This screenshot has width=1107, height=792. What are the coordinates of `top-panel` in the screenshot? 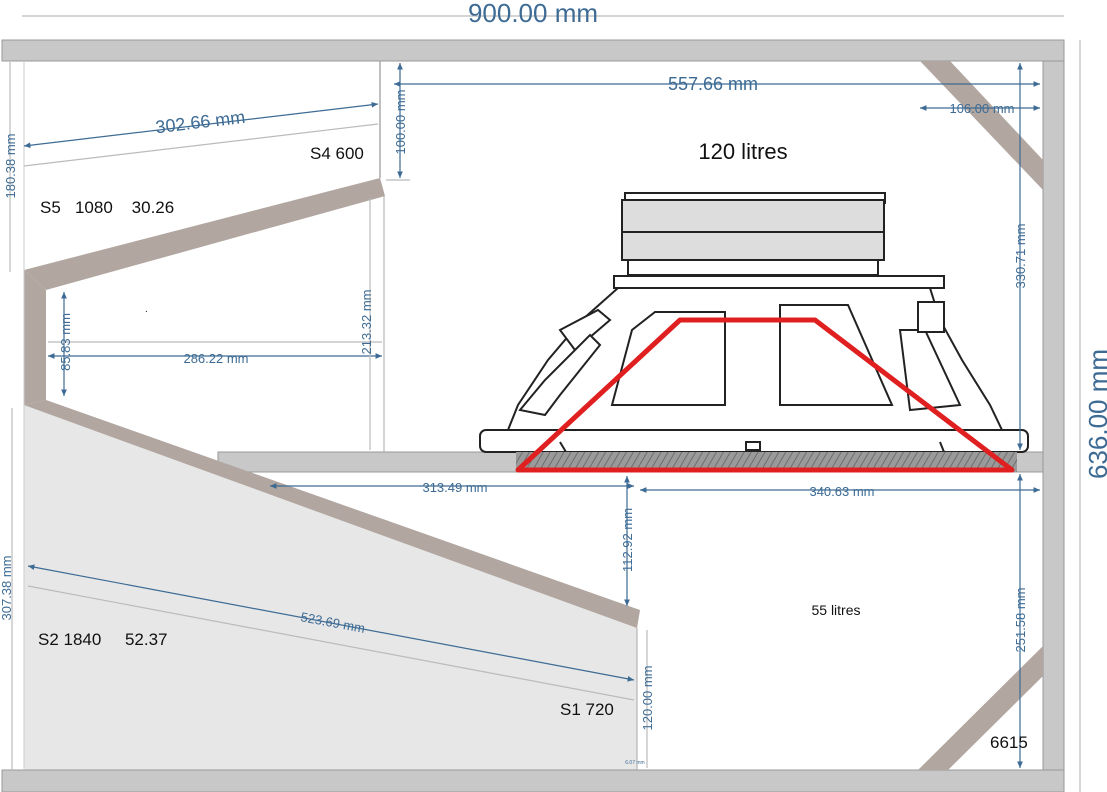 It's located at (533, 50).